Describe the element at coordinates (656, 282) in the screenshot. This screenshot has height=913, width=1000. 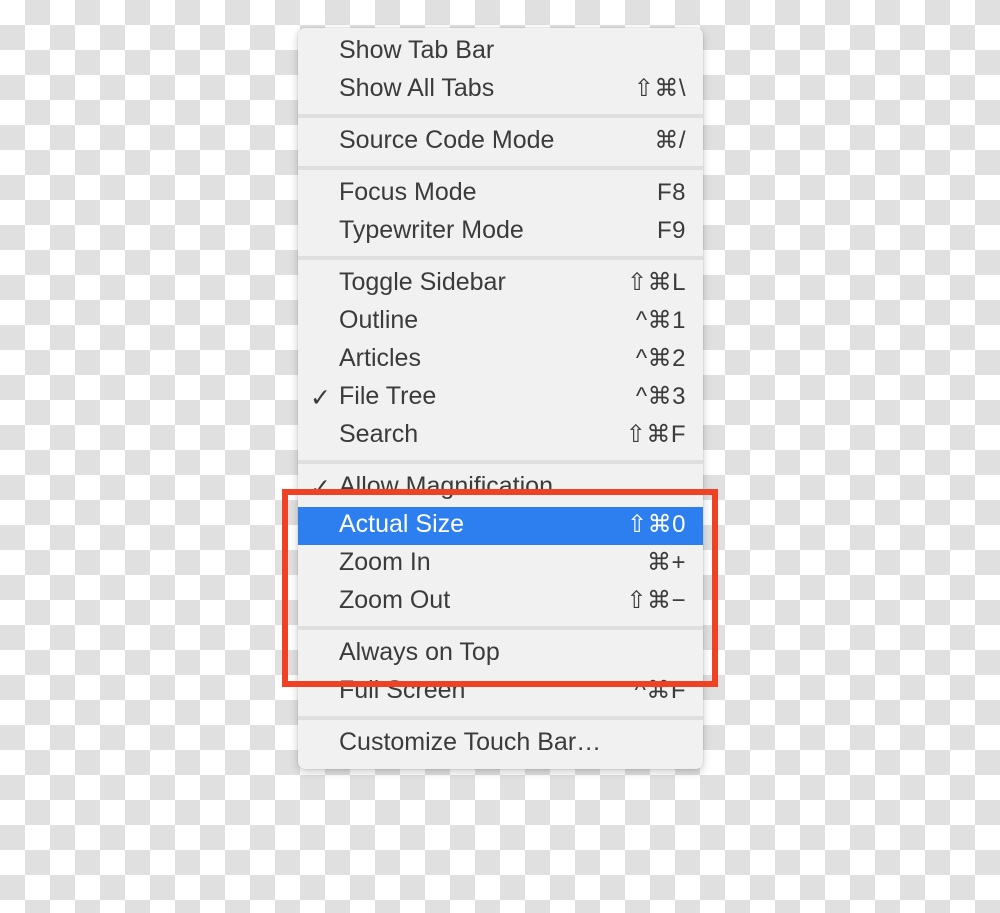
I see `menu-item-shortcut: ⇧⌘L` at that location.